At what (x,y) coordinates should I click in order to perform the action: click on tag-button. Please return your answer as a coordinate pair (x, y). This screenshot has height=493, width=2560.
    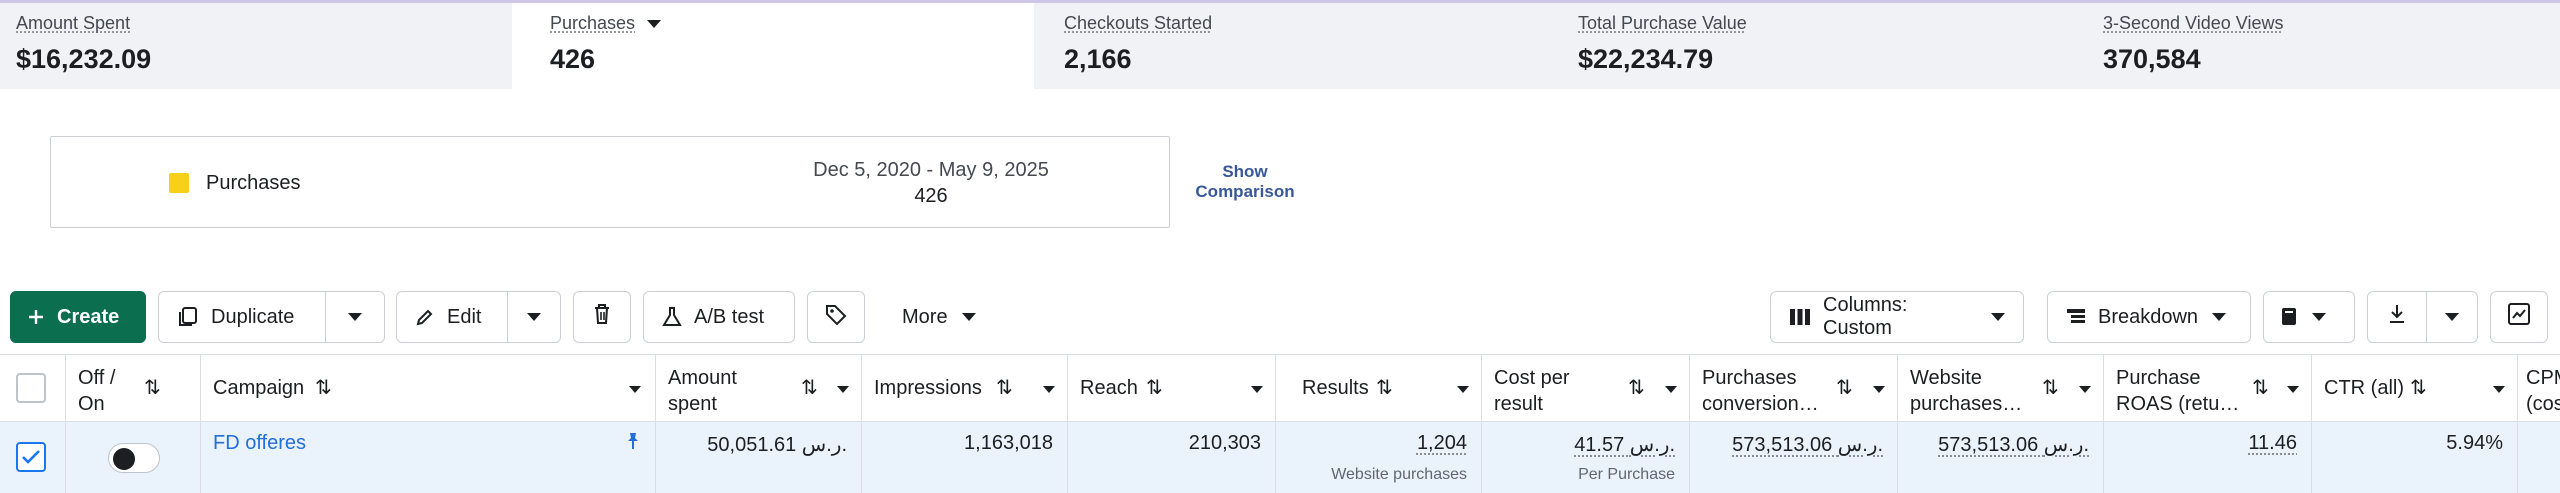
    Looking at the image, I should click on (836, 317).